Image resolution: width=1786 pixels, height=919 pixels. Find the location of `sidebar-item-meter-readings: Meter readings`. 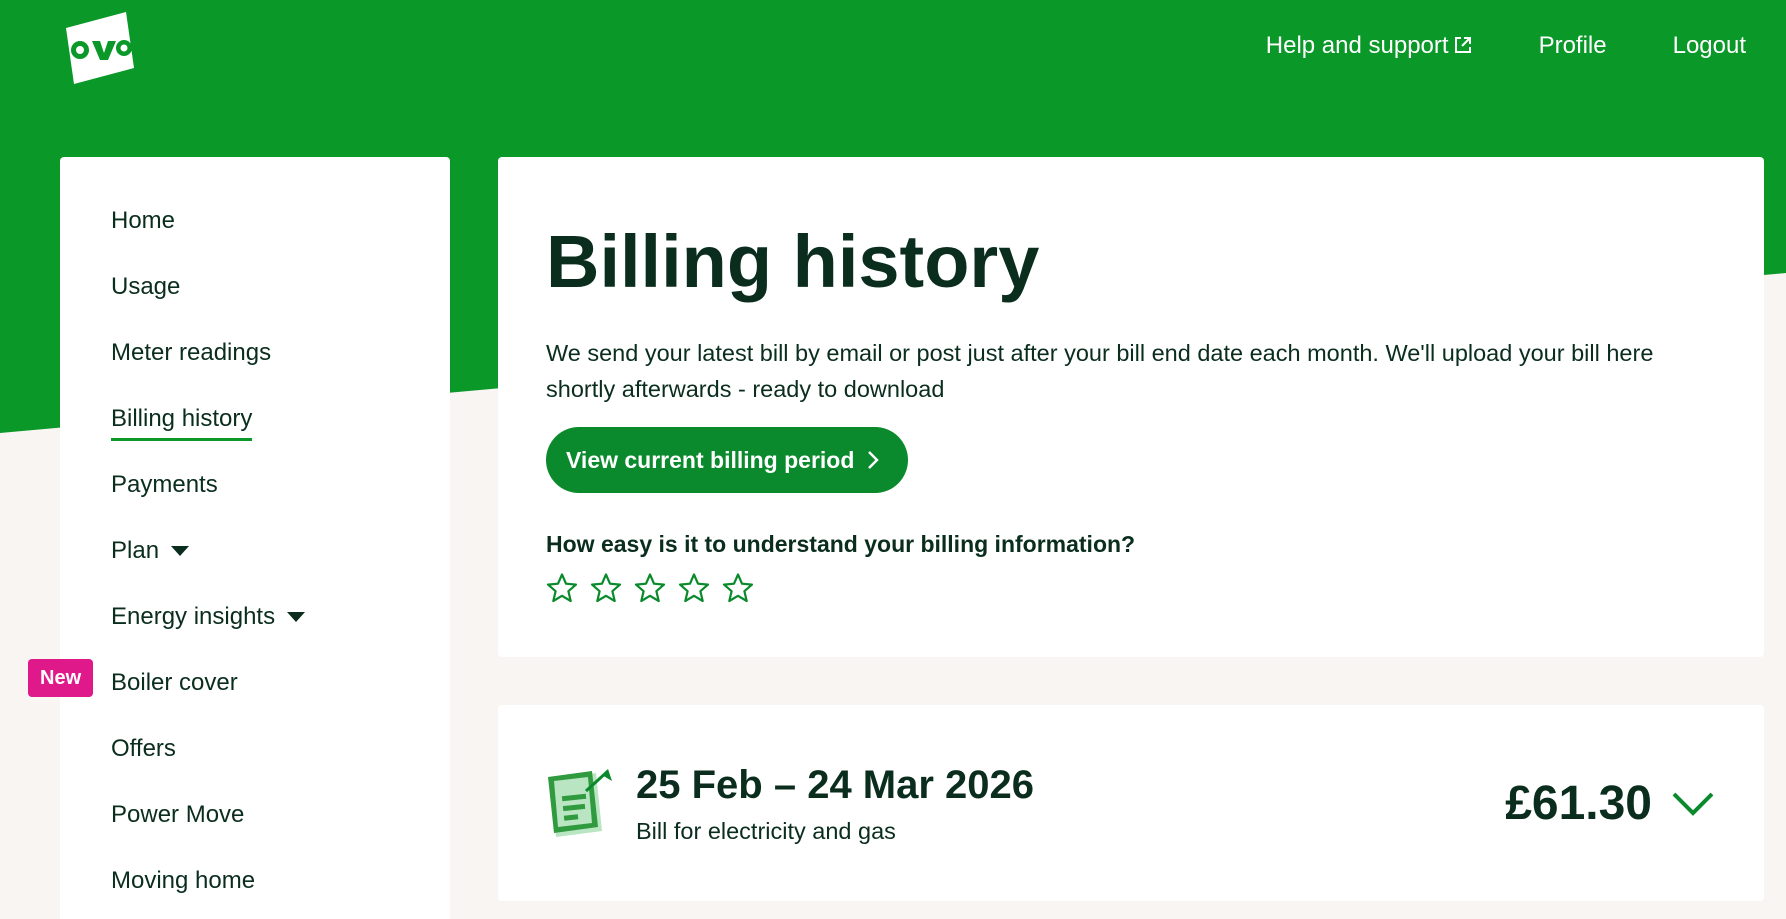

sidebar-item-meter-readings: Meter readings is located at coordinates (255, 372).